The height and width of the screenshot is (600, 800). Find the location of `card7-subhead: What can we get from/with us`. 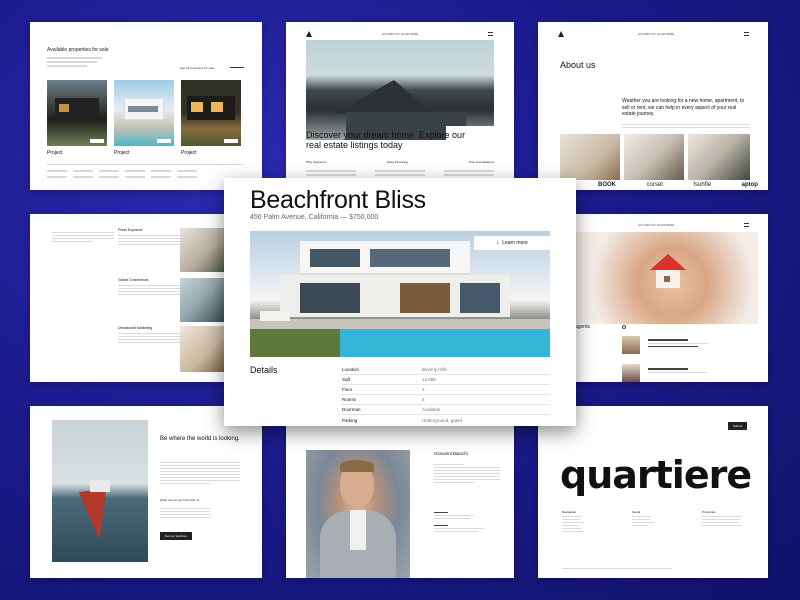

card7-subhead: What can we get from/with us is located at coordinates (180, 500).